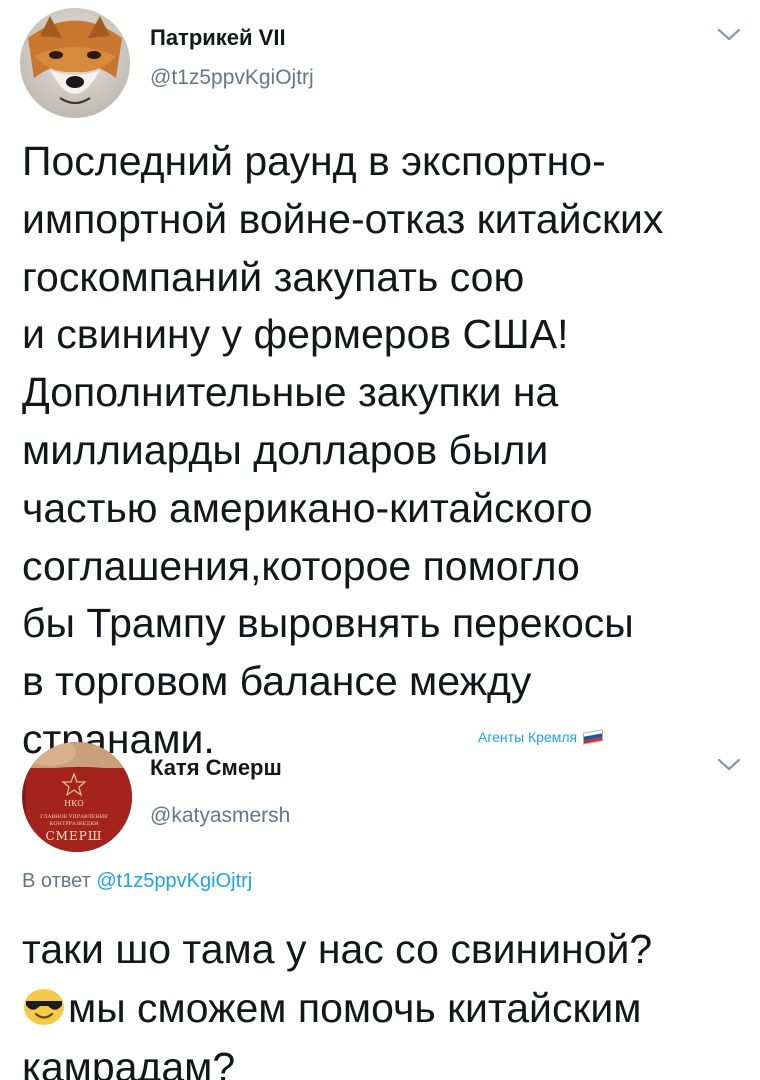 This screenshot has height=1080, width=760. Describe the element at coordinates (216, 768) in the screenshot. I see `author-name: Катя Смерш` at that location.